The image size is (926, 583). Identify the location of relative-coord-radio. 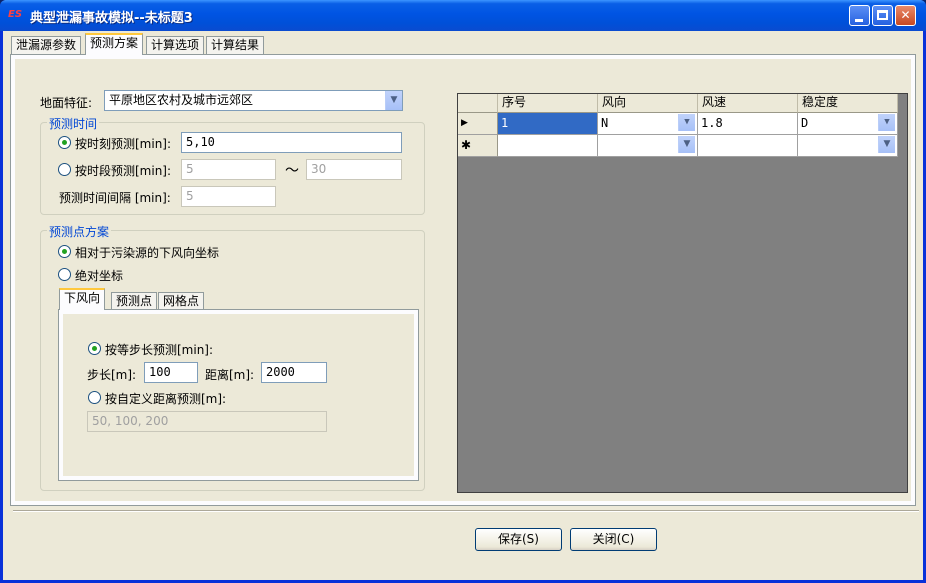
(64, 251).